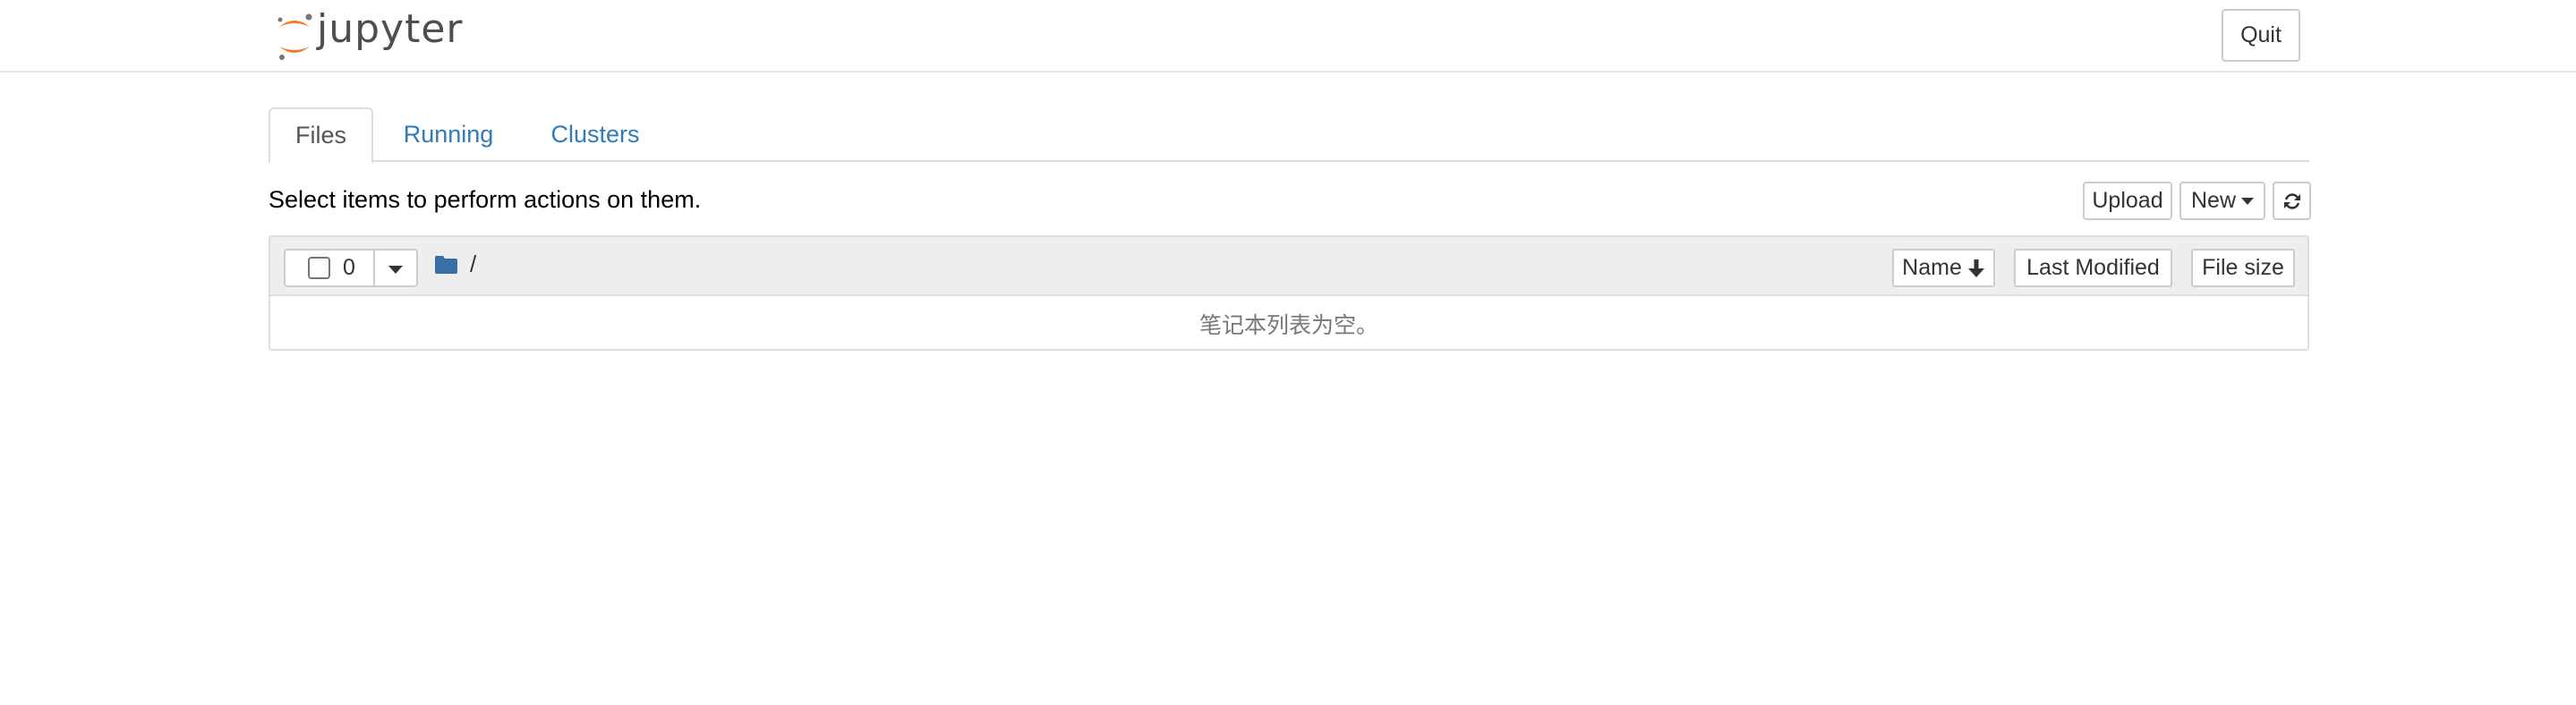 This screenshot has height=705, width=2576. What do you see at coordinates (1288, 266) in the screenshot?
I see `list-header: 0 / Name Last Modified File size` at bounding box center [1288, 266].